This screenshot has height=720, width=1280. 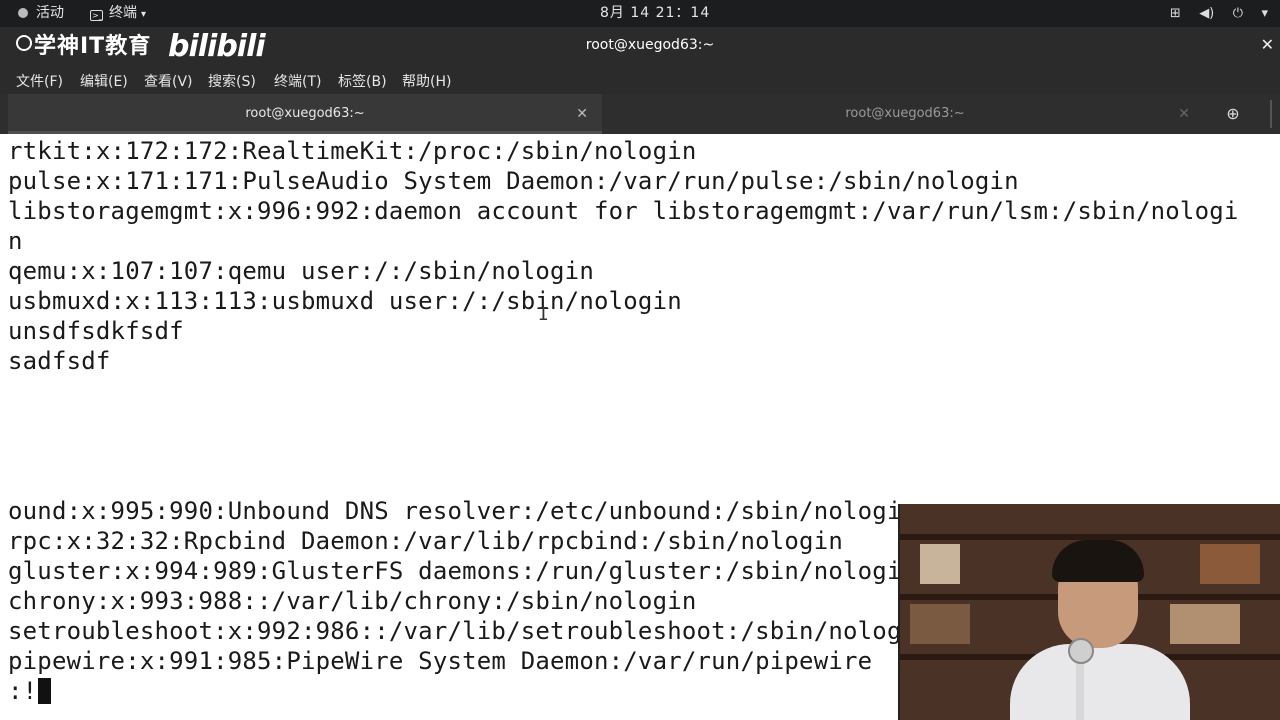 I want to click on microphone-icon, so click(x=1081, y=651).